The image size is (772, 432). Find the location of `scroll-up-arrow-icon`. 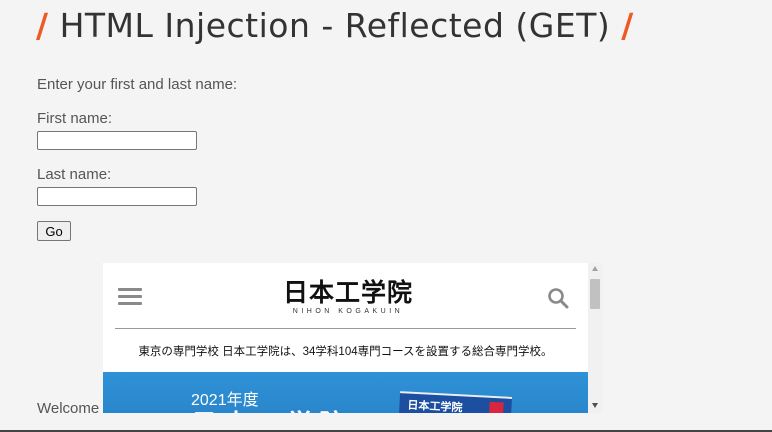

scroll-up-arrow-icon is located at coordinates (595, 268).